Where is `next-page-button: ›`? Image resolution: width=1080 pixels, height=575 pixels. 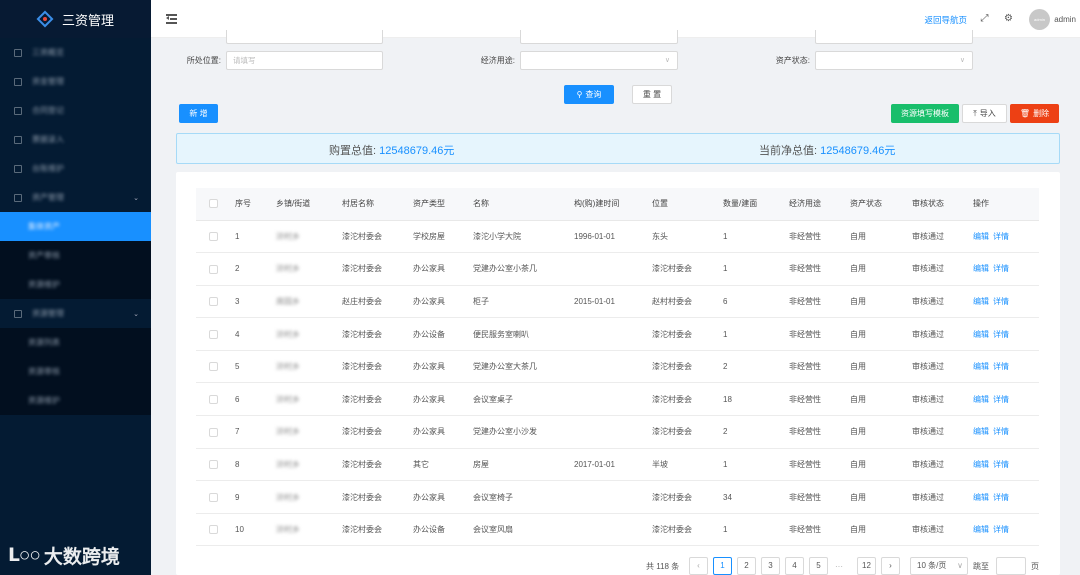 next-page-button: › is located at coordinates (890, 566).